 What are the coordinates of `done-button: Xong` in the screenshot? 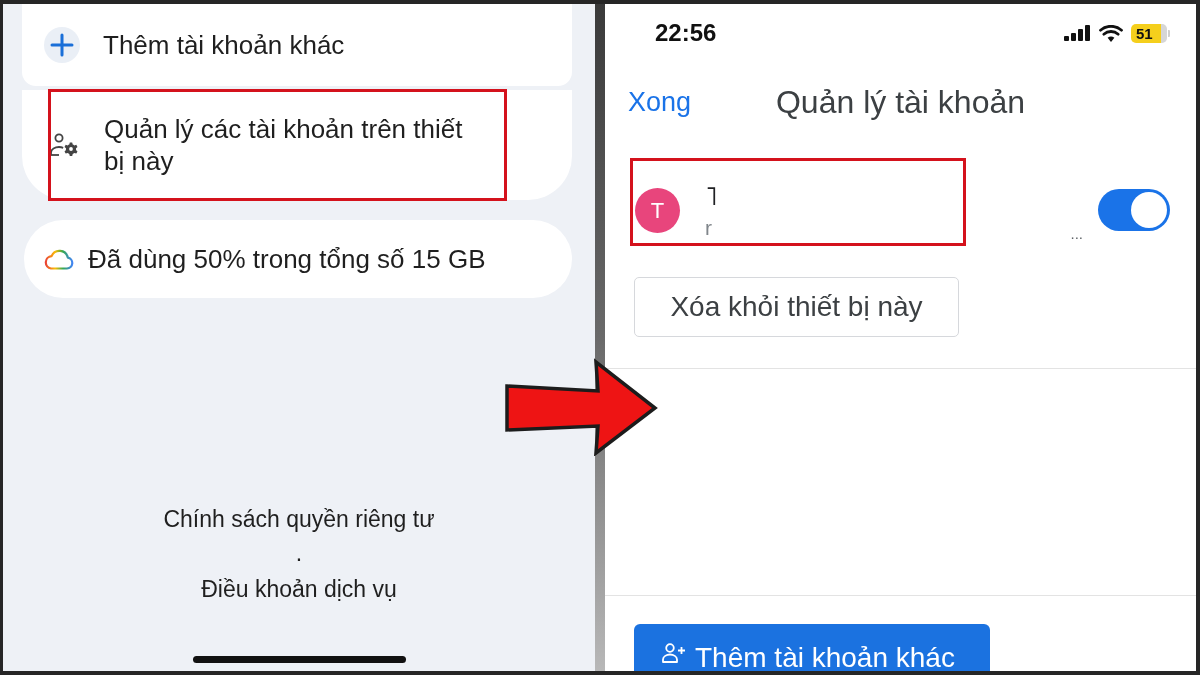 It's located at (660, 102).